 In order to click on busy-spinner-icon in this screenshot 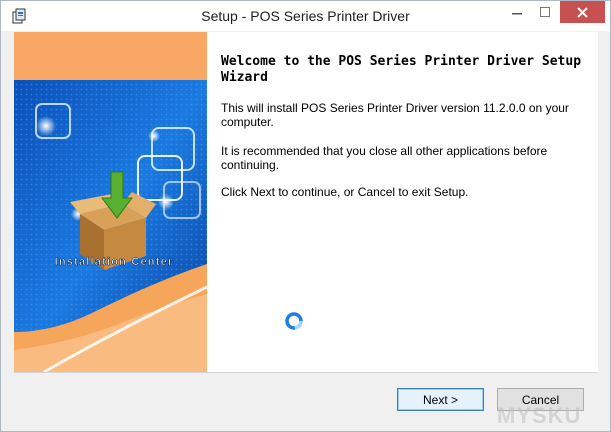, I will do `click(294, 321)`.